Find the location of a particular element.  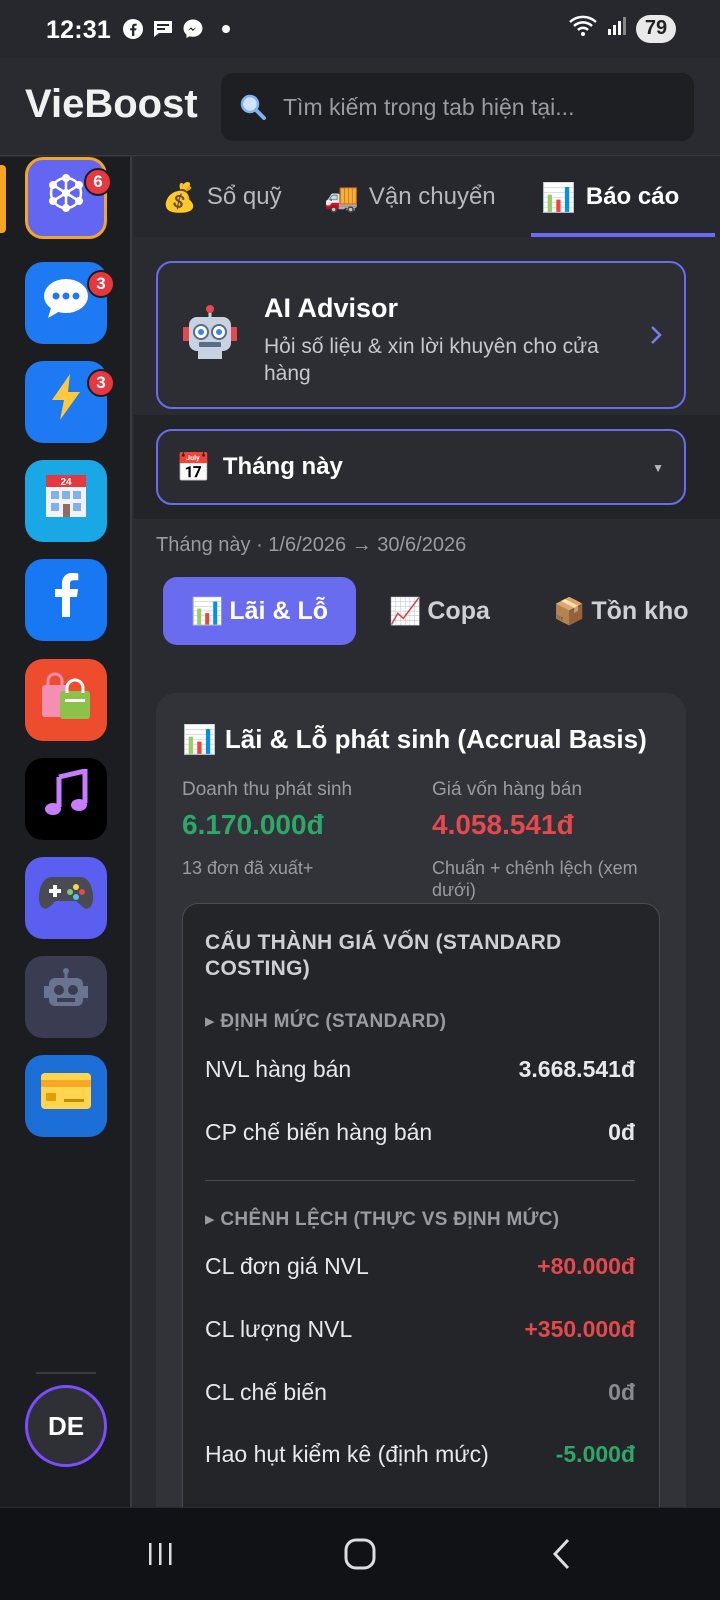

store-24-icon: 24 is located at coordinates (66, 501).